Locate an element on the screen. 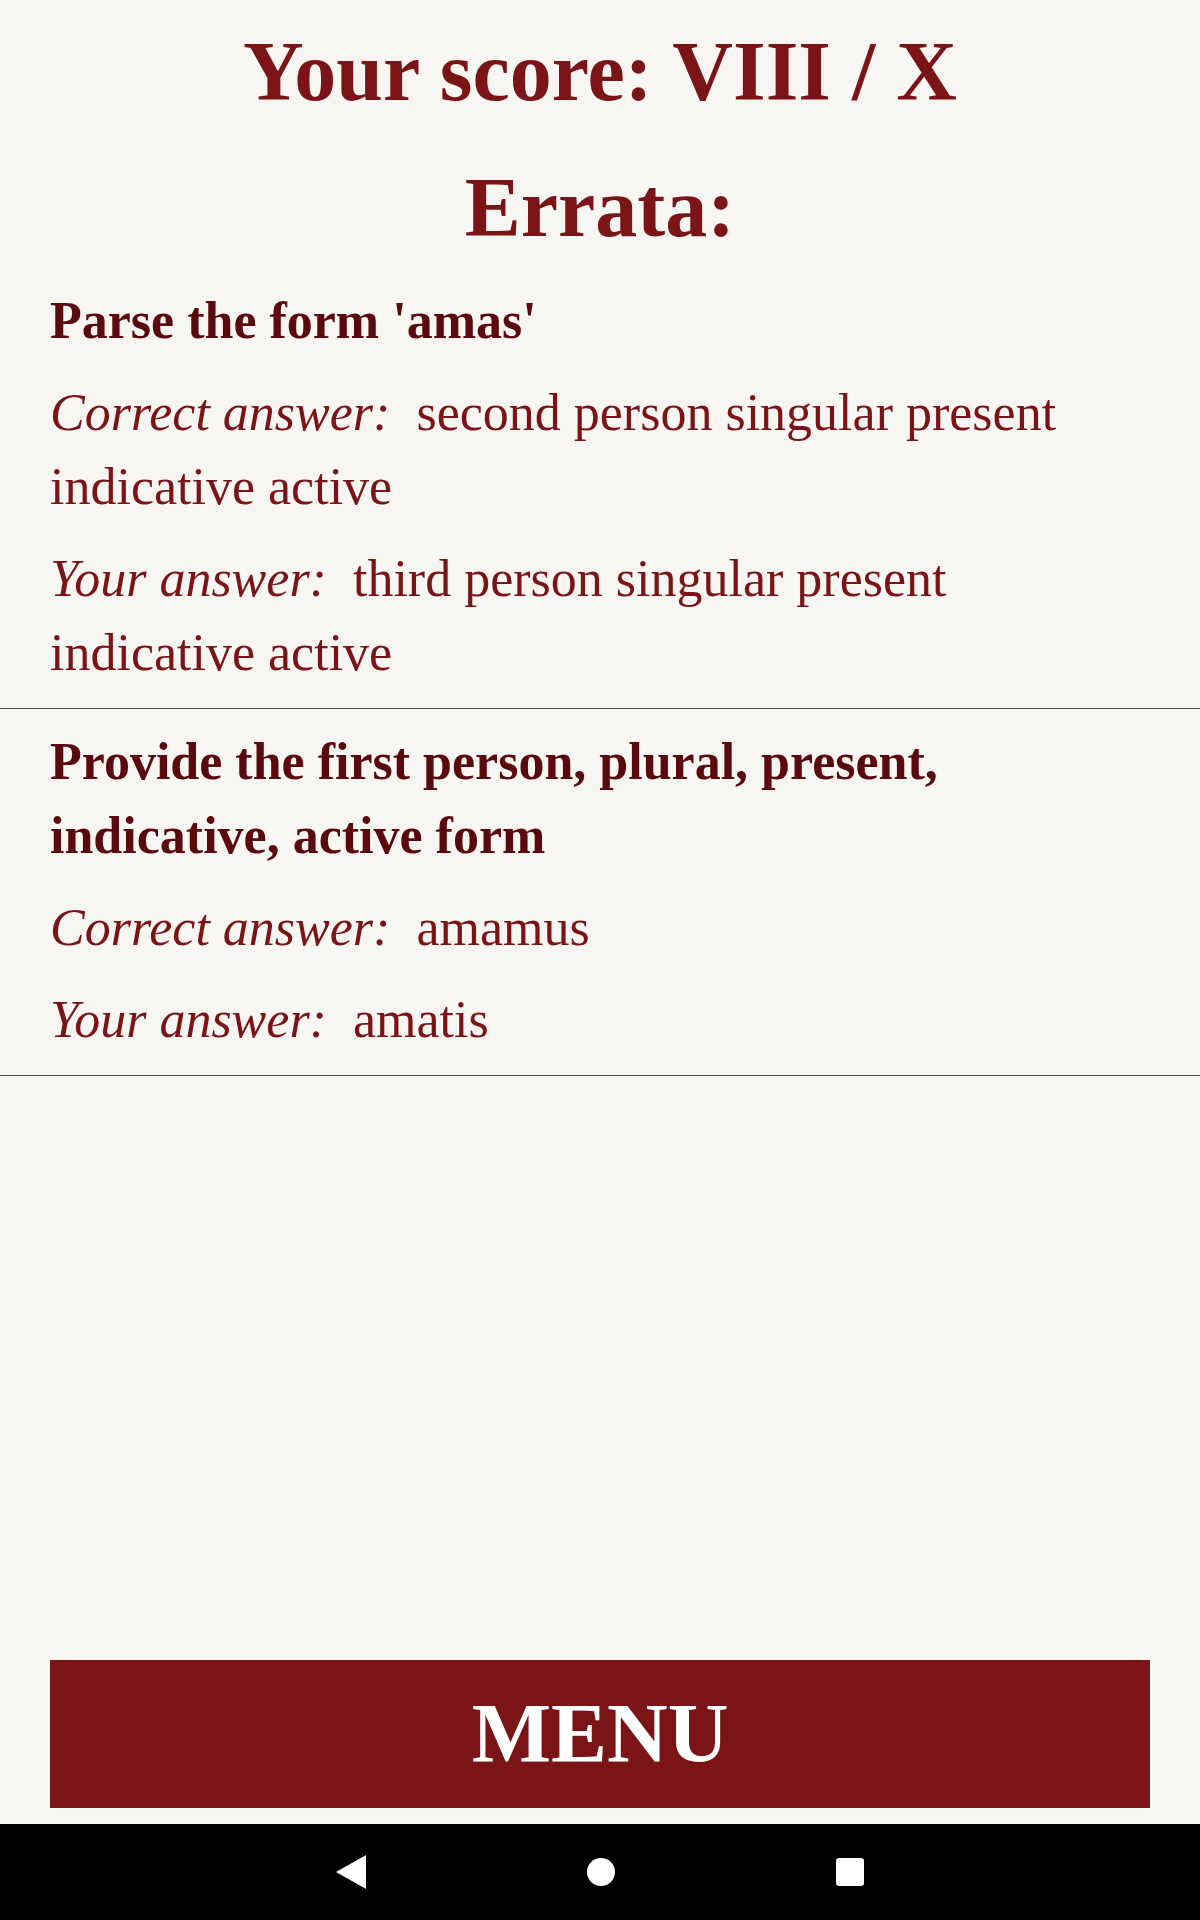 The image size is (1200, 1920). errata-heading: Errata: is located at coordinates (600, 208).